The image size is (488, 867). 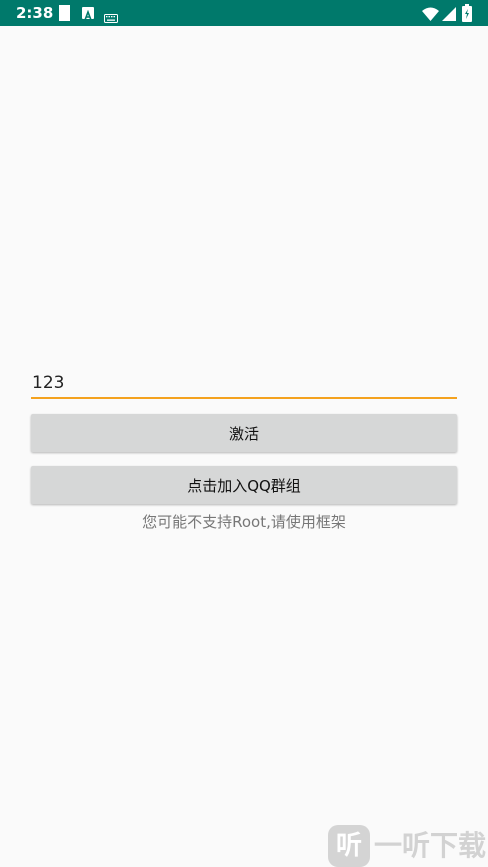 What do you see at coordinates (244, 383) in the screenshot?
I see `activation-code-input` at bounding box center [244, 383].